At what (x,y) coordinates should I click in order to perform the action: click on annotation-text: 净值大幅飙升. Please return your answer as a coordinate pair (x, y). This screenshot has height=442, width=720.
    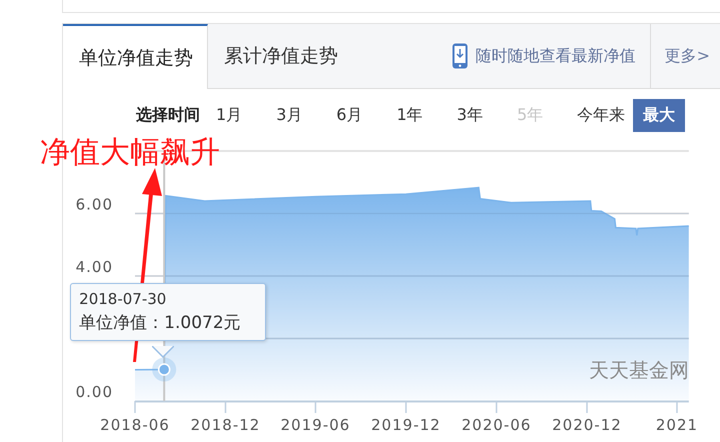
    Looking at the image, I should click on (130, 153).